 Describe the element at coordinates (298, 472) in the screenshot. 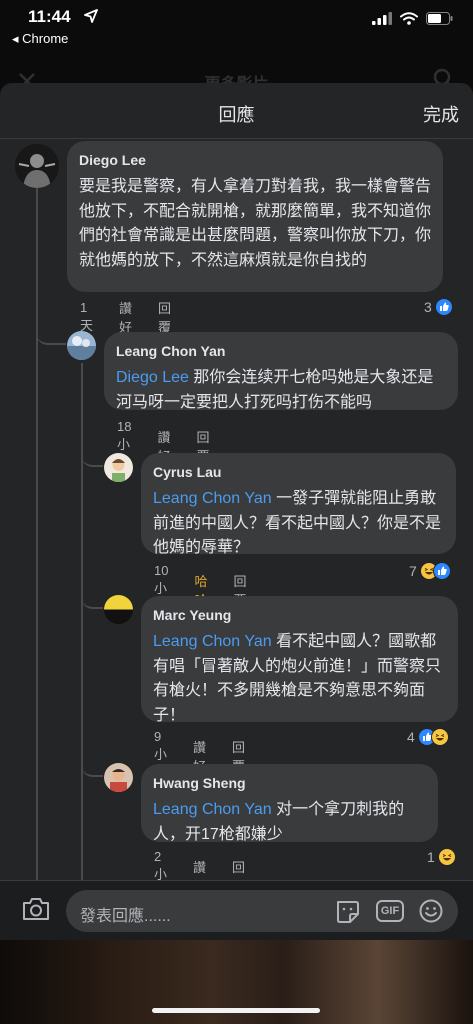

I see `comment-author: Cyrus Lau` at that location.